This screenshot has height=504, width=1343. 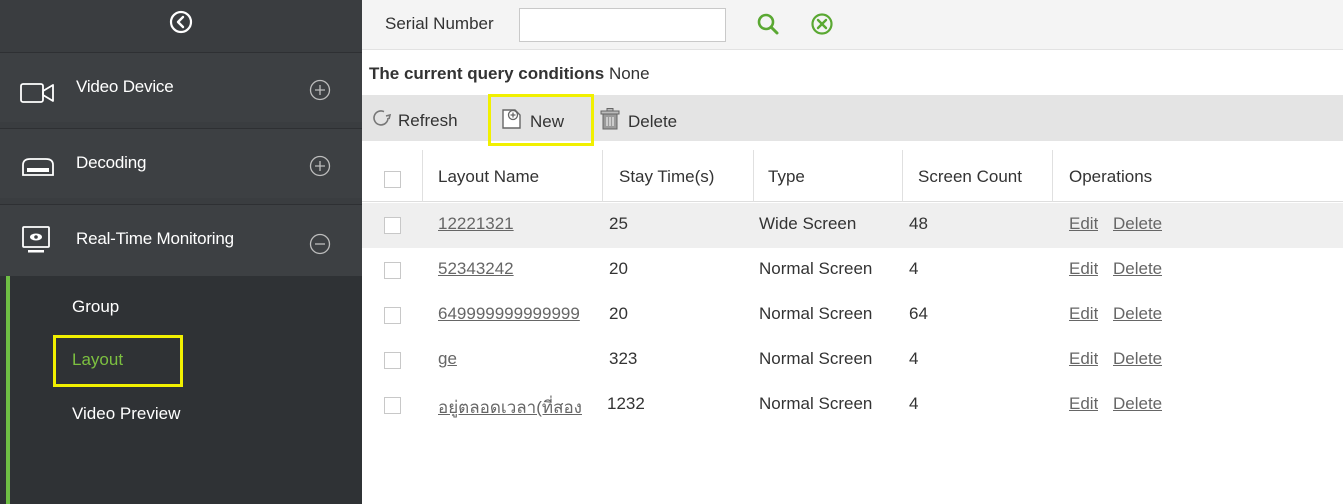 I want to click on refresh-button: Refresh, so click(x=414, y=120).